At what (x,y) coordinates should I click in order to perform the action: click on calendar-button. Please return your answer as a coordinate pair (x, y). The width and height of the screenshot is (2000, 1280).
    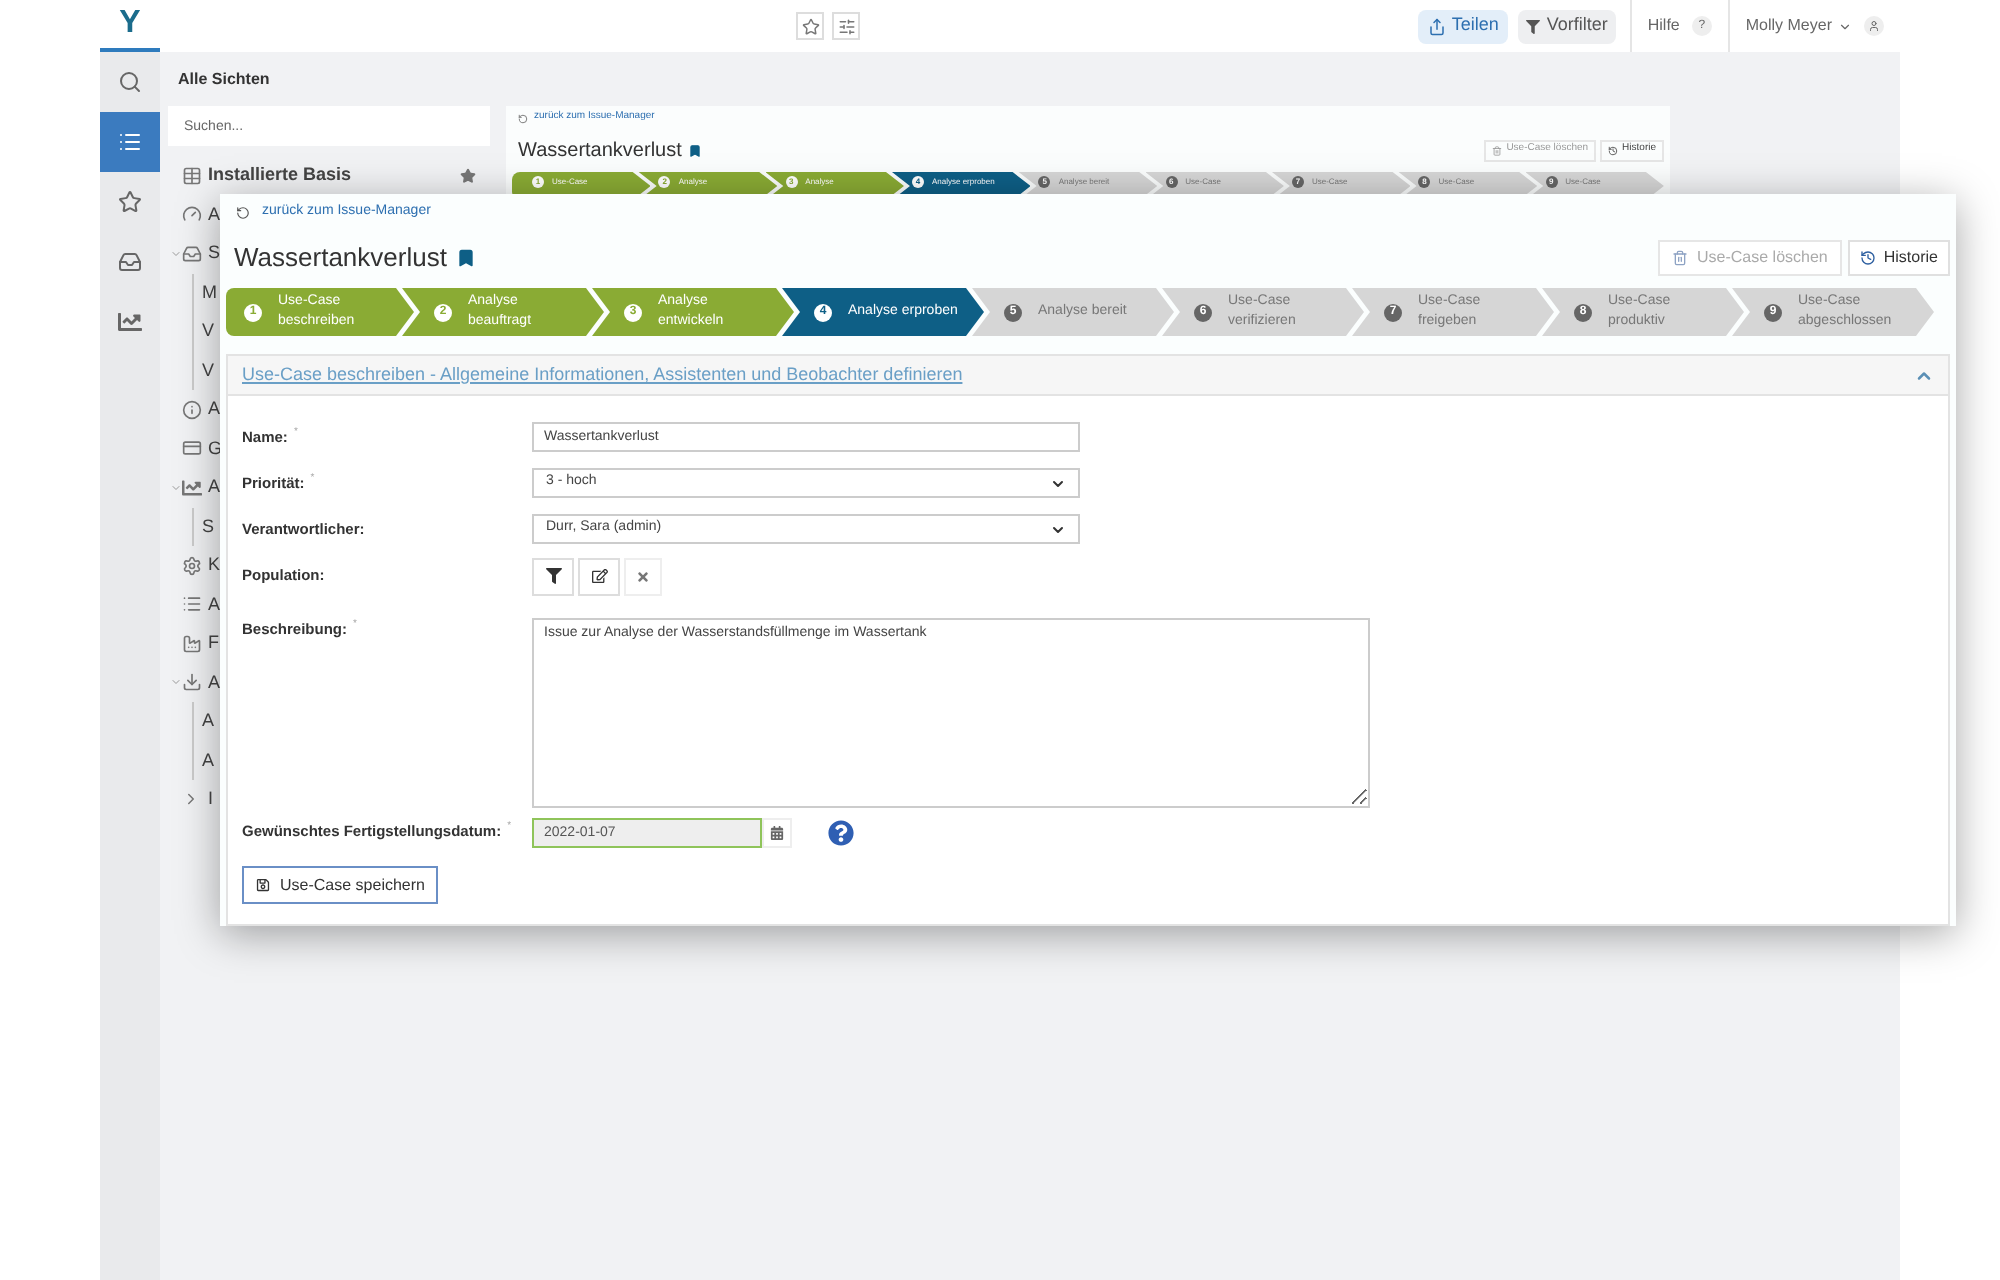
    Looking at the image, I should click on (777, 832).